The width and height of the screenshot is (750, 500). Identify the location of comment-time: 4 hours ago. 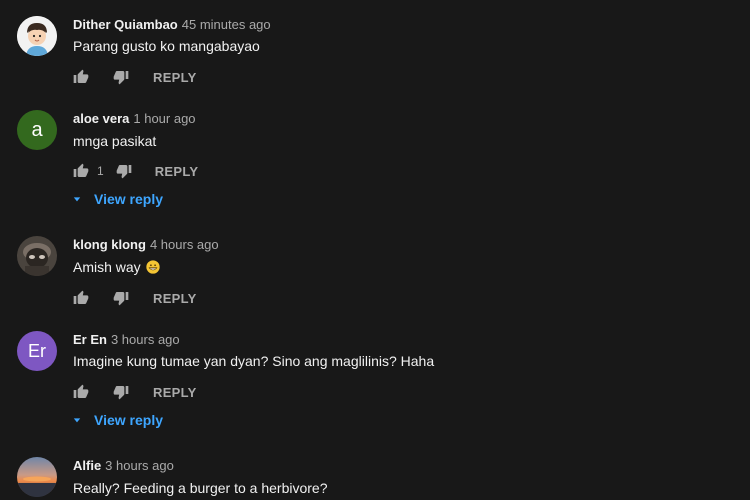
(184, 244).